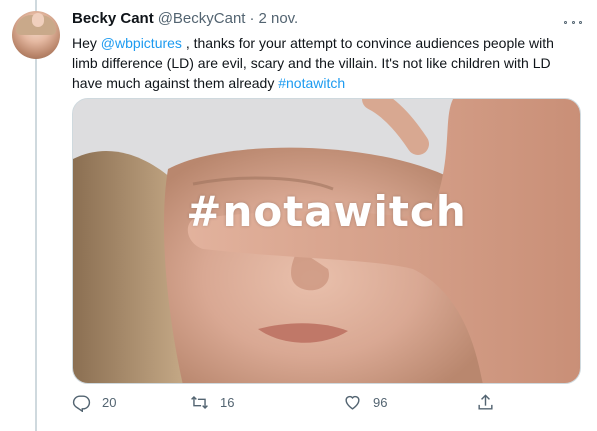 This screenshot has height=431, width=597. I want to click on avatar-hand, so click(38, 20).